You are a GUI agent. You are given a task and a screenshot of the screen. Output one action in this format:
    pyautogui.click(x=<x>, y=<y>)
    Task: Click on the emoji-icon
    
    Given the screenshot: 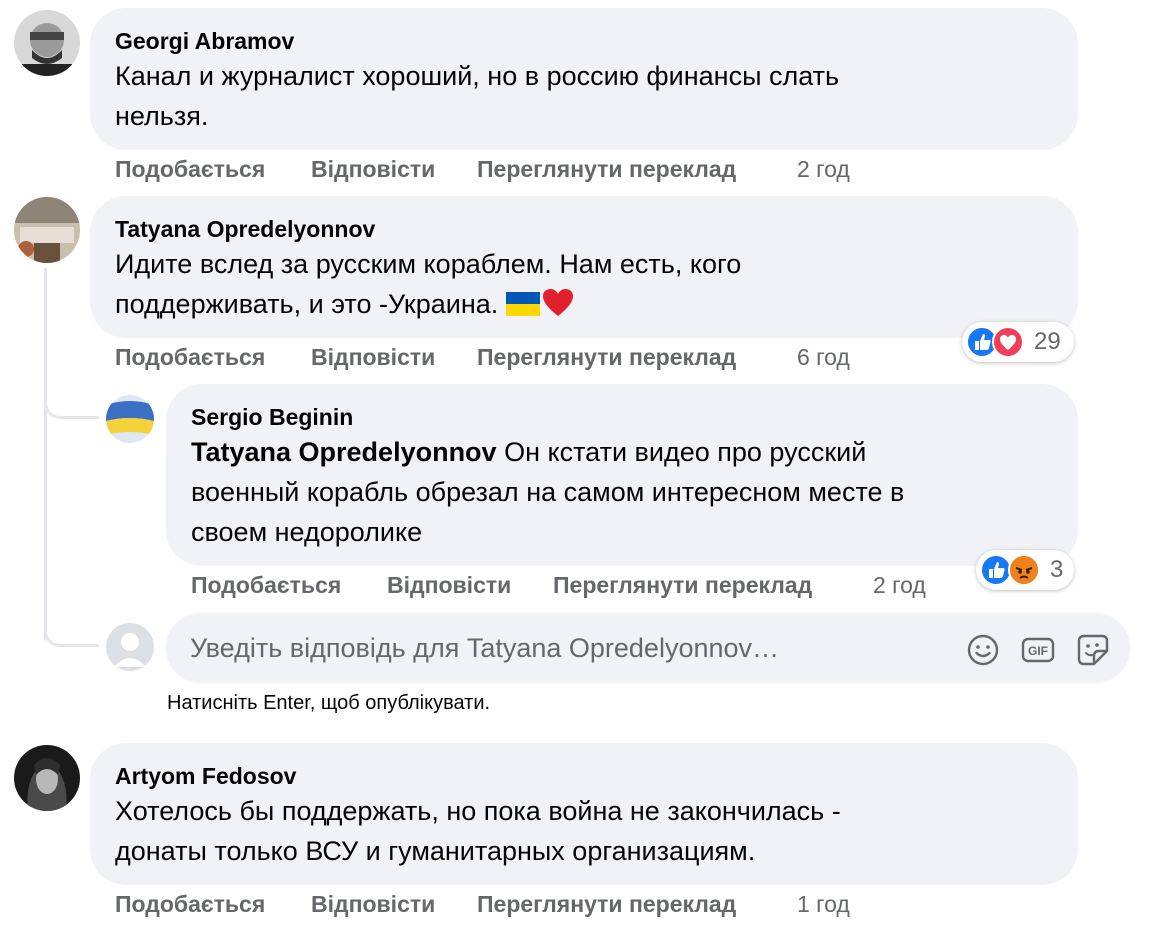 What is the action you would take?
    pyautogui.click(x=983, y=650)
    